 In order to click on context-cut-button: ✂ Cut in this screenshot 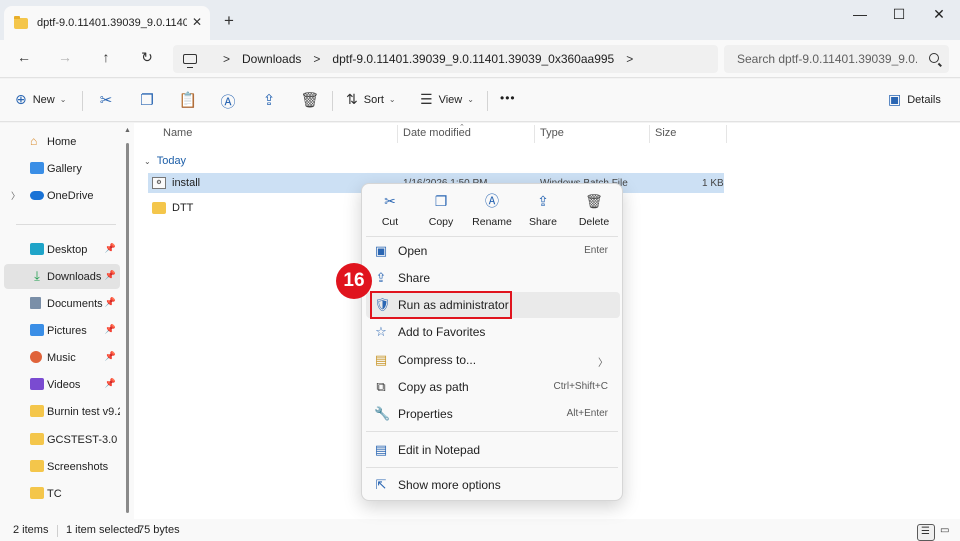, I will do `click(390, 213)`.